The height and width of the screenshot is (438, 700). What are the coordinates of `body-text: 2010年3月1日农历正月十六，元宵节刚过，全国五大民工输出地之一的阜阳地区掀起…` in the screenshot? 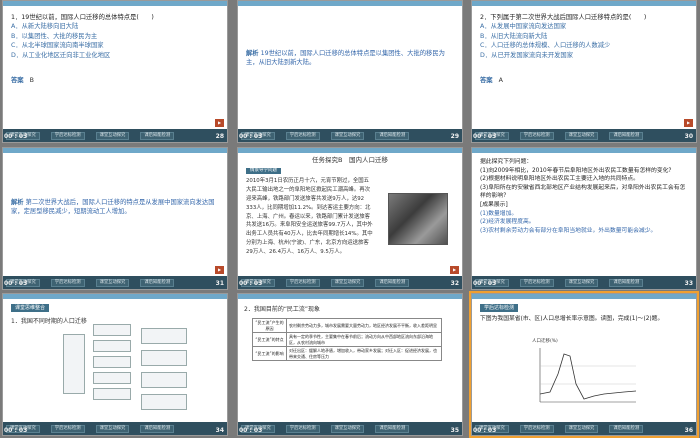 It's located at (309, 216).